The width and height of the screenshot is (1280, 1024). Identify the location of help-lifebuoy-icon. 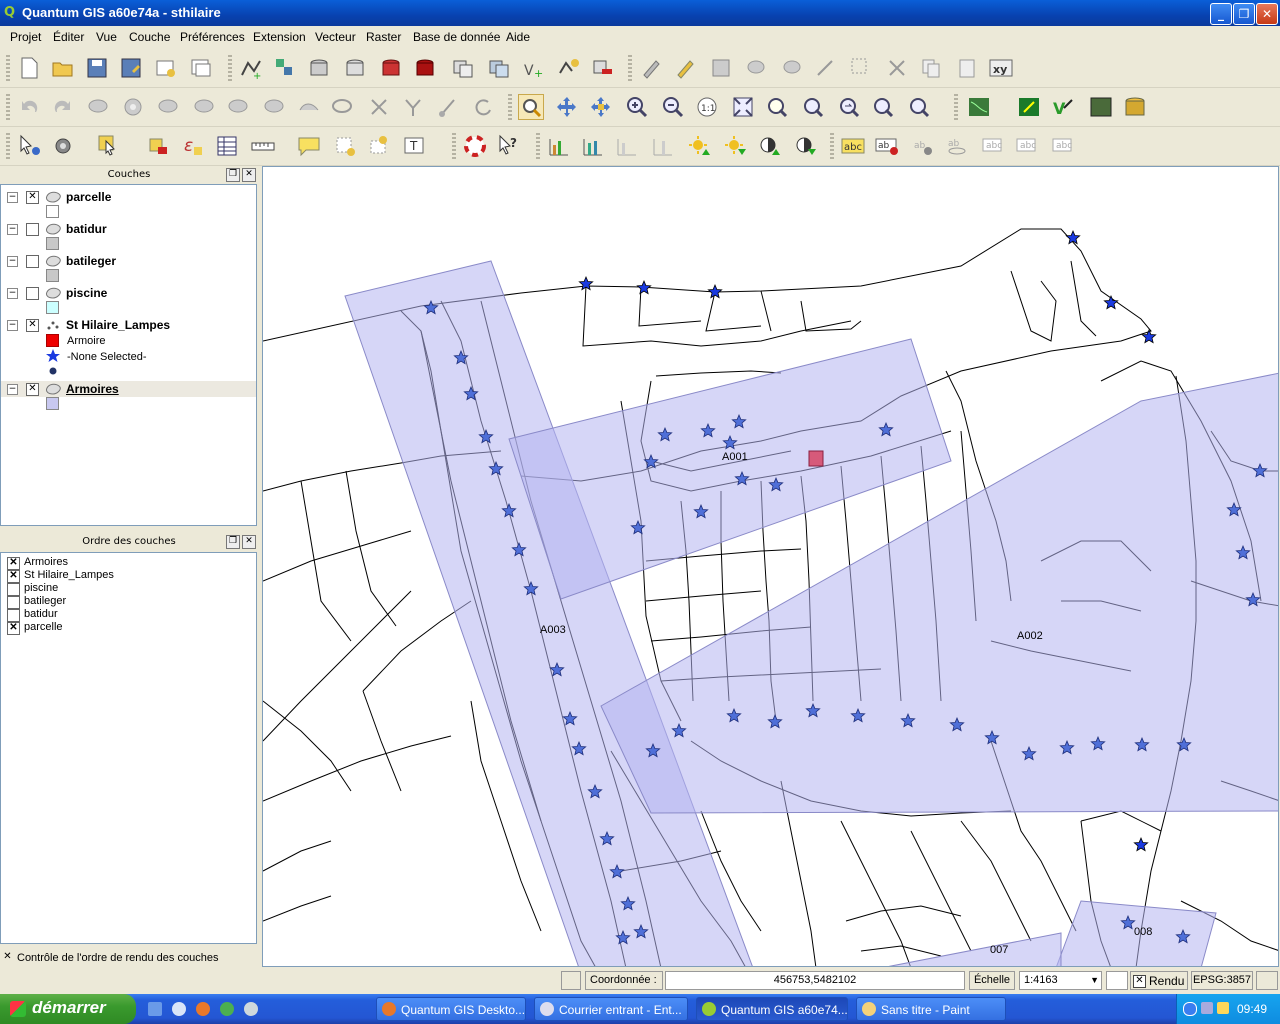
(475, 146).